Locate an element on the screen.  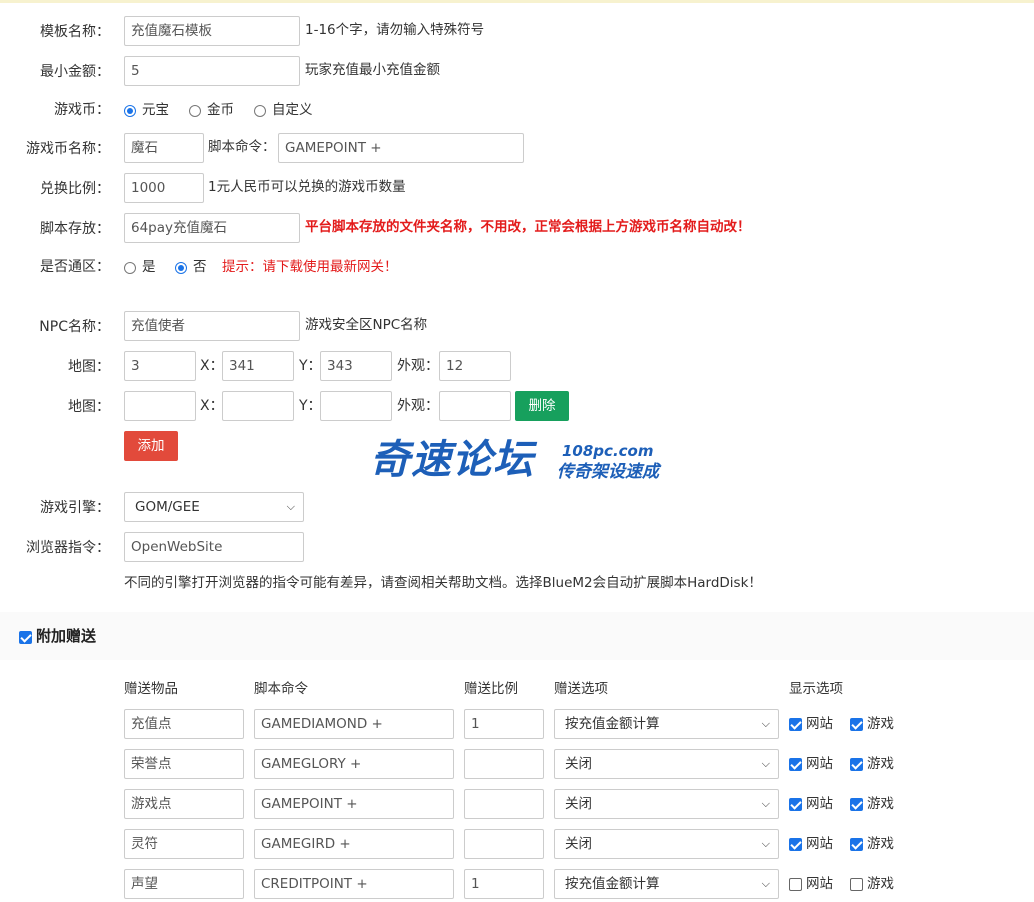
bonus-enable-checkbox is located at coordinates (25, 637).